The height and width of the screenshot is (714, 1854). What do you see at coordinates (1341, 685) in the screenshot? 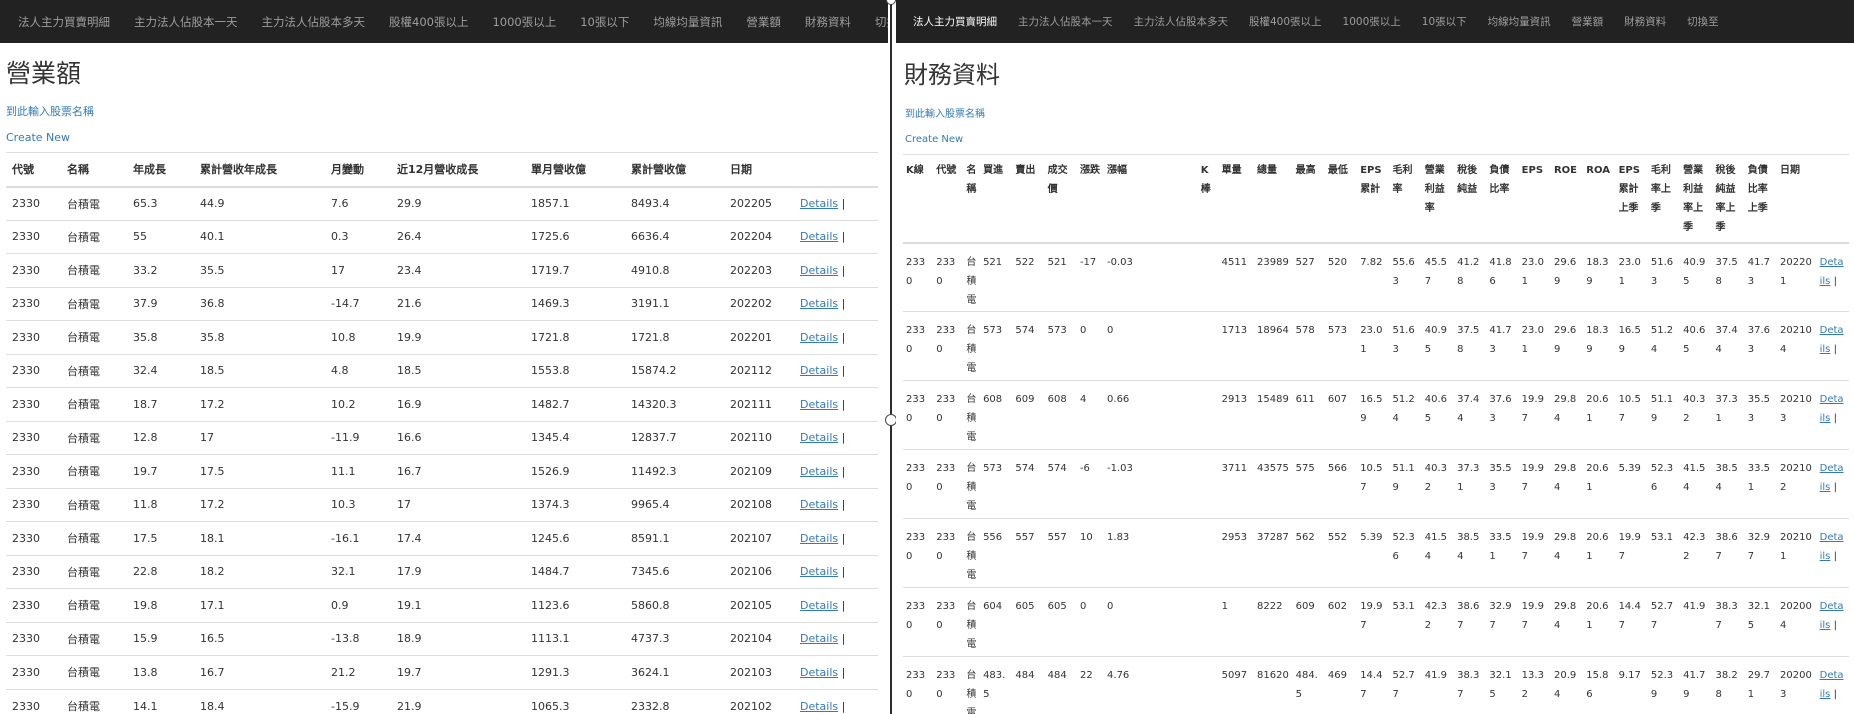
I see `table-cell: 469` at bounding box center [1341, 685].